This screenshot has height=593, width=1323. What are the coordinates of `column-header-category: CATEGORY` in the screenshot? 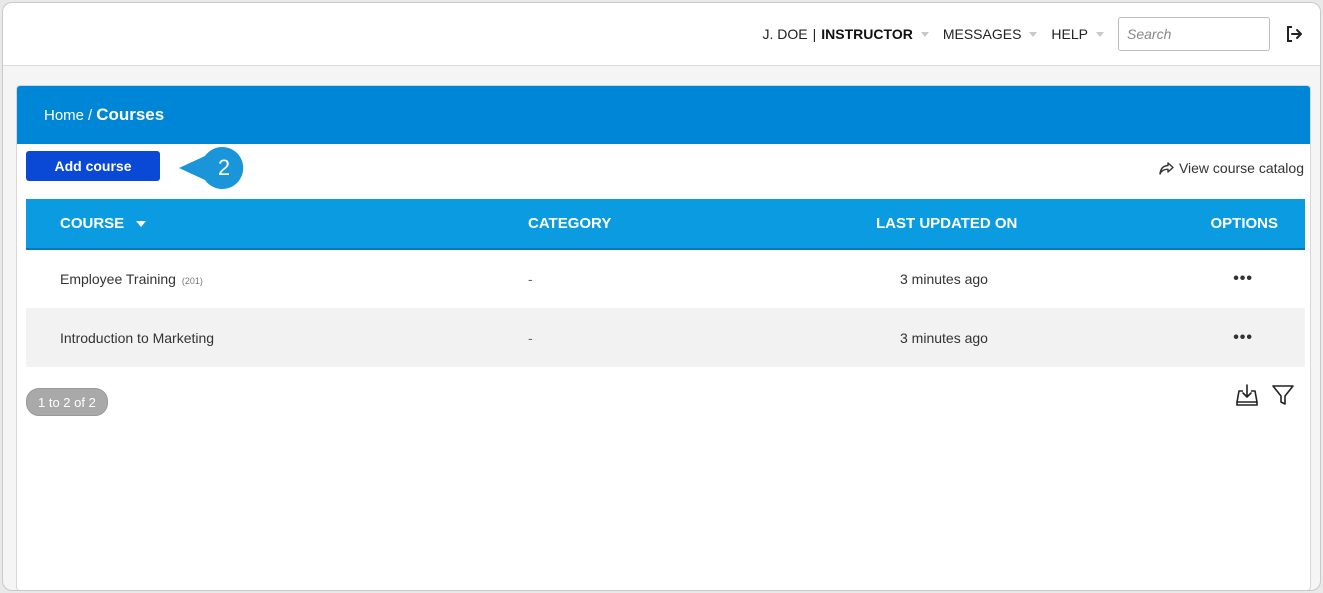 It's located at (702, 224).